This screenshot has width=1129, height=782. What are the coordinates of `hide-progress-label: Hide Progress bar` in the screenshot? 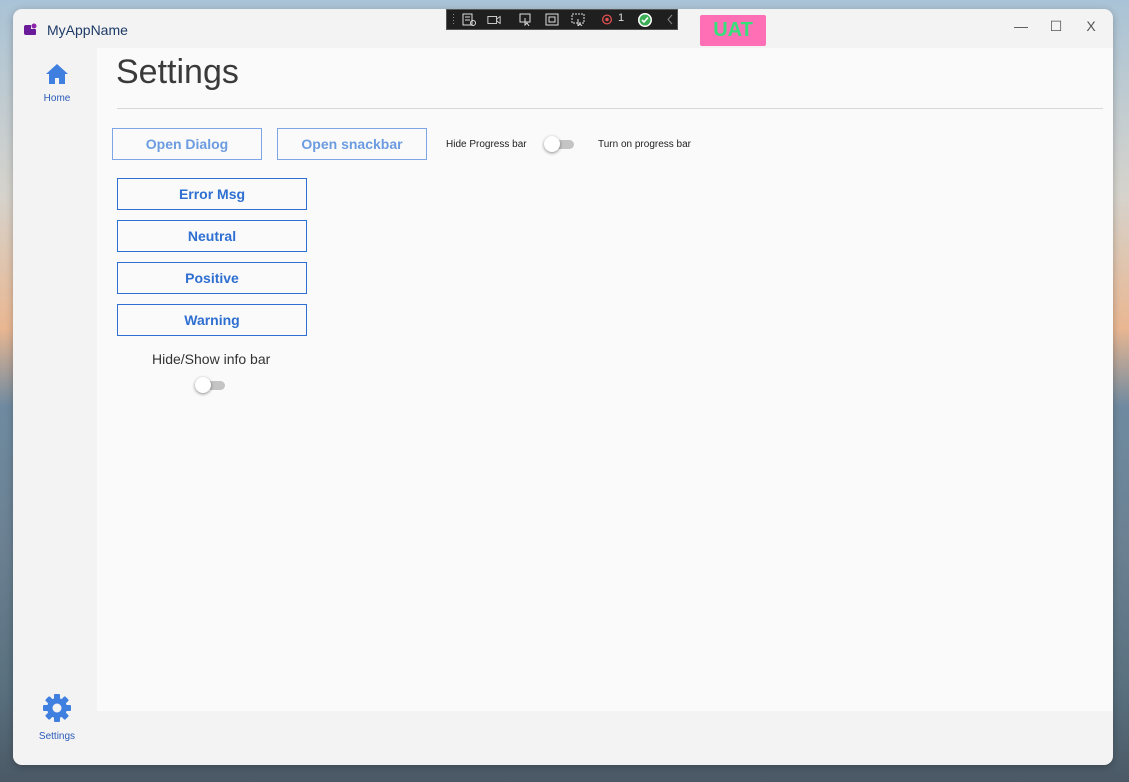 It's located at (486, 144).